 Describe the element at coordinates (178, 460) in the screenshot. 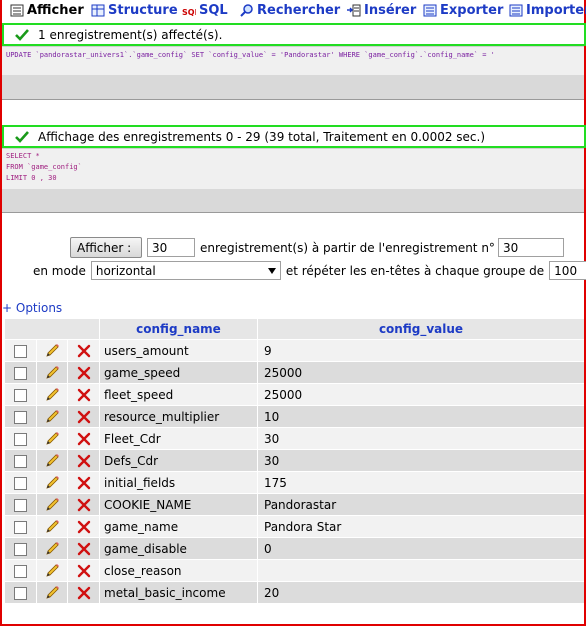

I see `config-name-cell: Defs_Cdr` at that location.